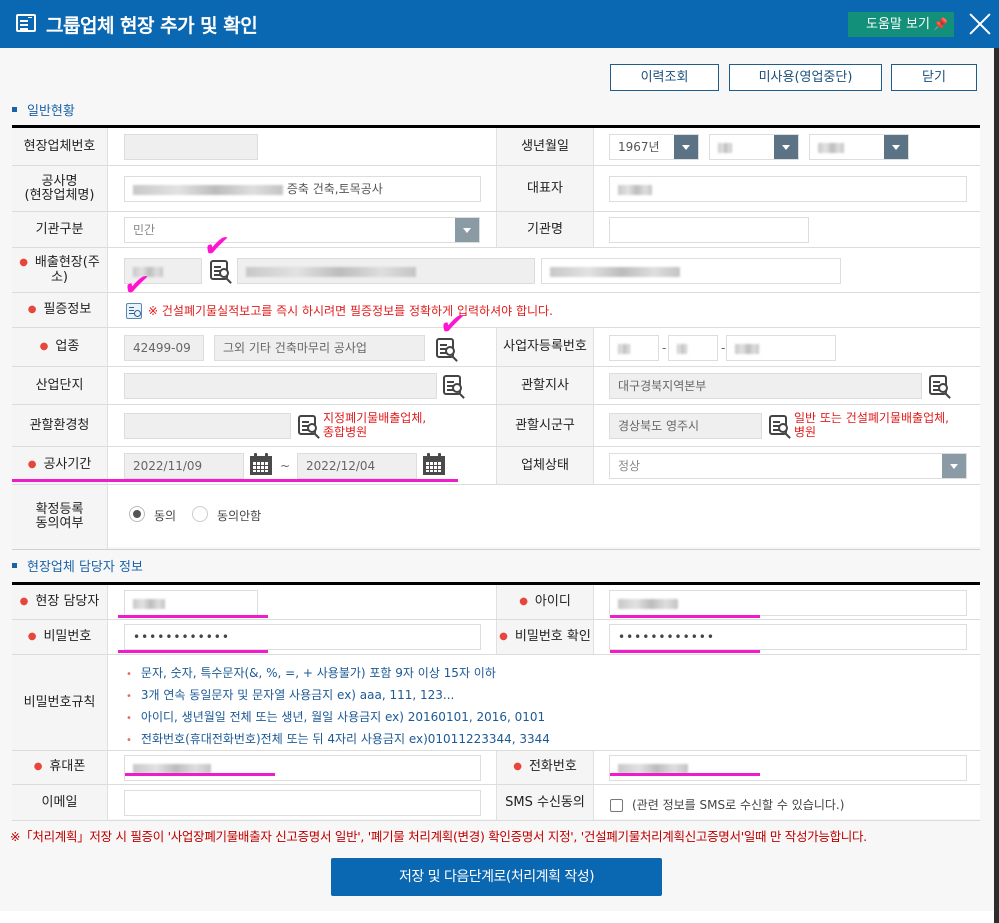 The image size is (999, 923). I want to click on label-user-id: 아이디, so click(545, 602).